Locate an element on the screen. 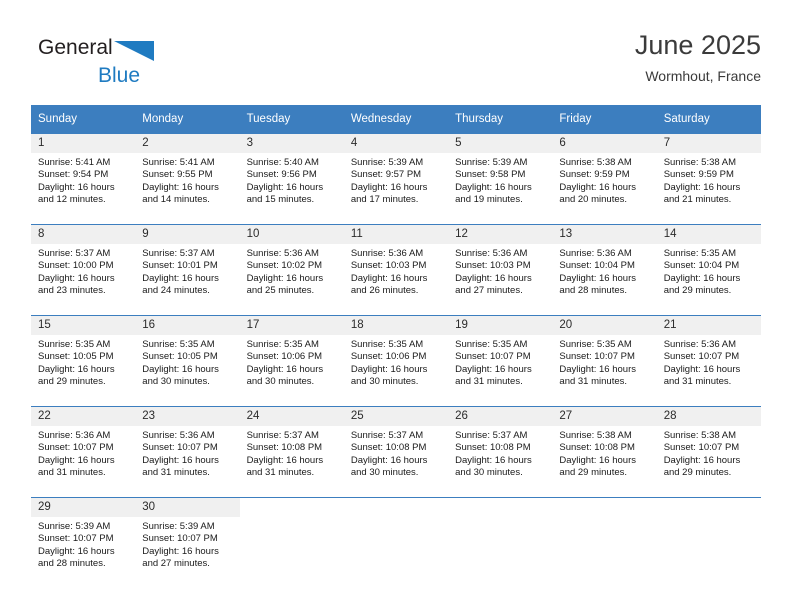 Image resolution: width=792 pixels, height=612 pixels. daylight-duration-line2: and 28 minutes. is located at coordinates (72, 564).